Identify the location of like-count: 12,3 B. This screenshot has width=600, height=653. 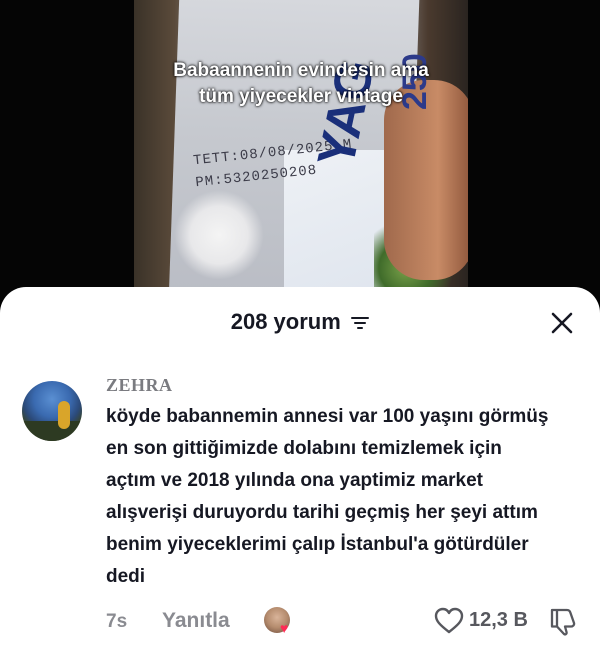
(498, 620).